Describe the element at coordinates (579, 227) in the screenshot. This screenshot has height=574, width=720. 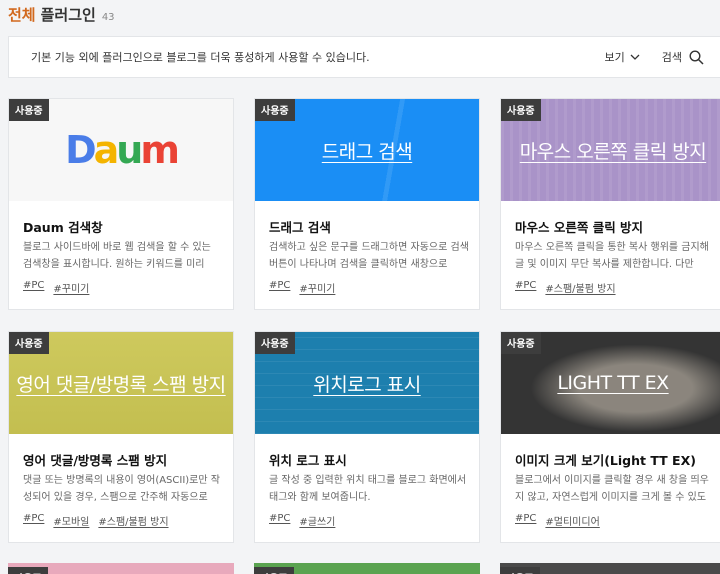
I see `plugin-name: 마우스 오른쪽 클릭 방지` at that location.